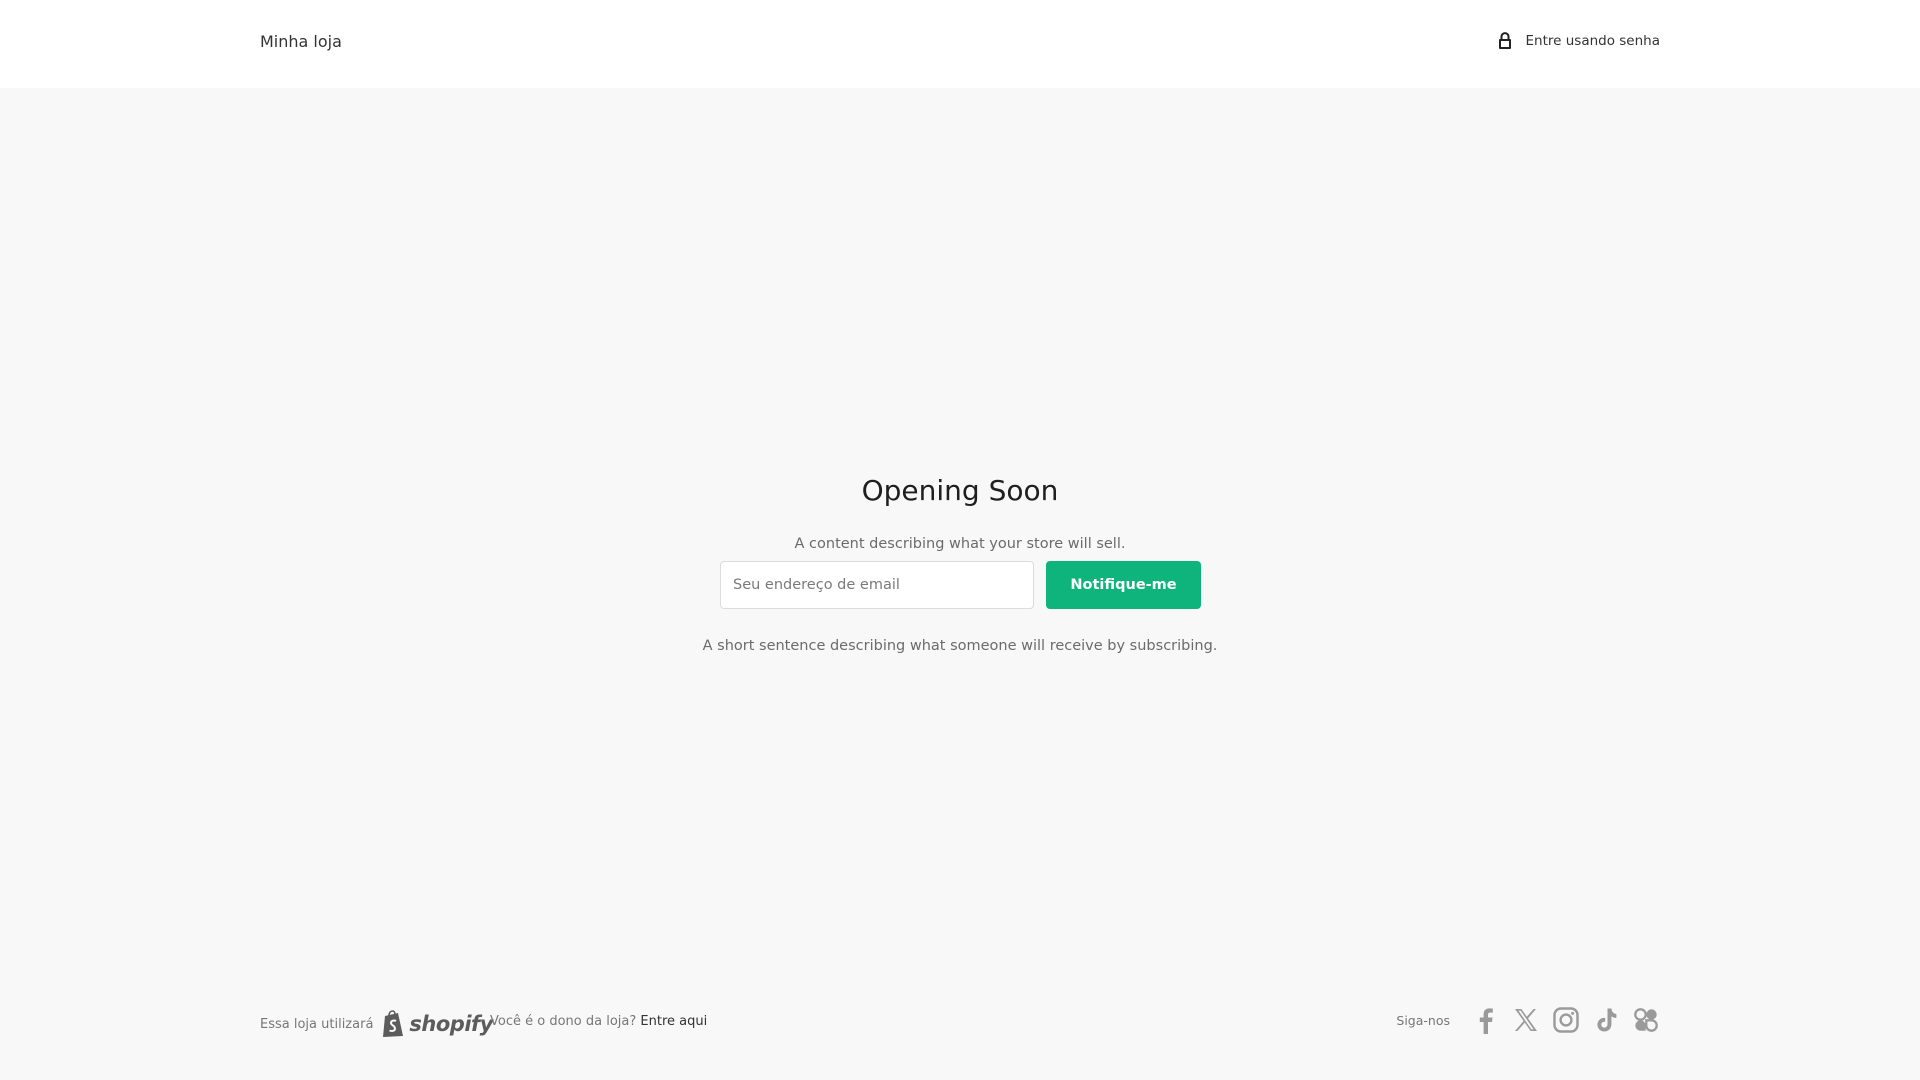 The height and width of the screenshot is (1080, 1920). What do you see at coordinates (451, 1024) in the screenshot?
I see `shopify-wordmark: shopify` at bounding box center [451, 1024].